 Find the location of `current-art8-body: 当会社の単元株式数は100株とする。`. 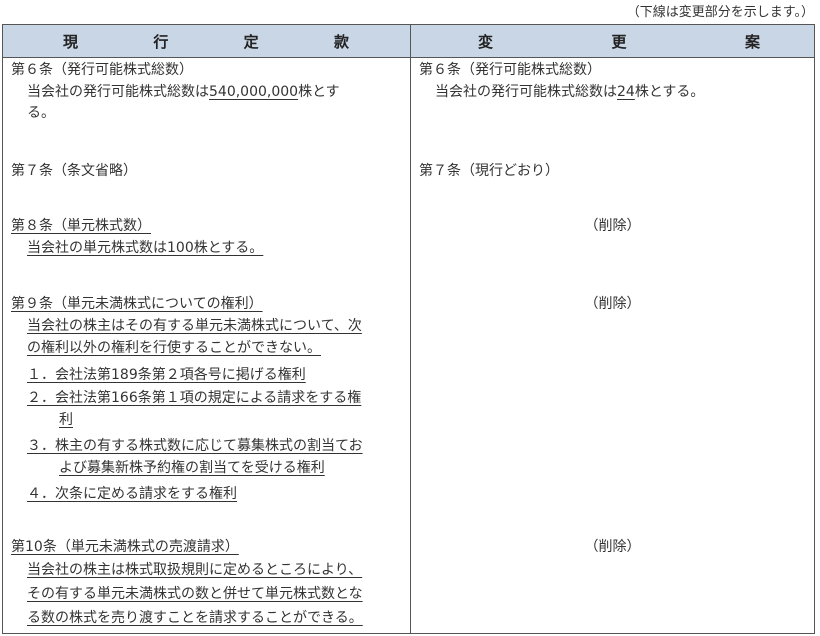

current-art8-body: 当会社の単元株式数は100株とする。 is located at coordinates (145, 248).